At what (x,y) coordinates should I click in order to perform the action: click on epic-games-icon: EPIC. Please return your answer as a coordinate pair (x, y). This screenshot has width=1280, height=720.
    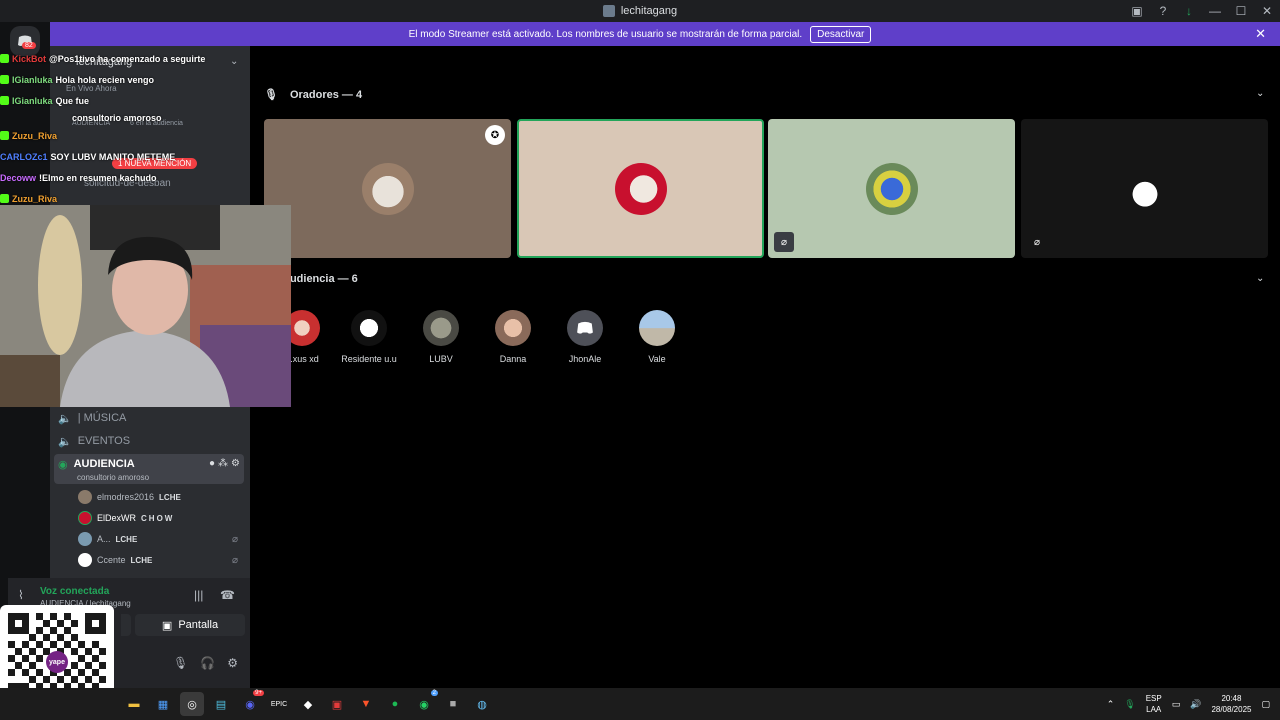
    Looking at the image, I should click on (279, 704).